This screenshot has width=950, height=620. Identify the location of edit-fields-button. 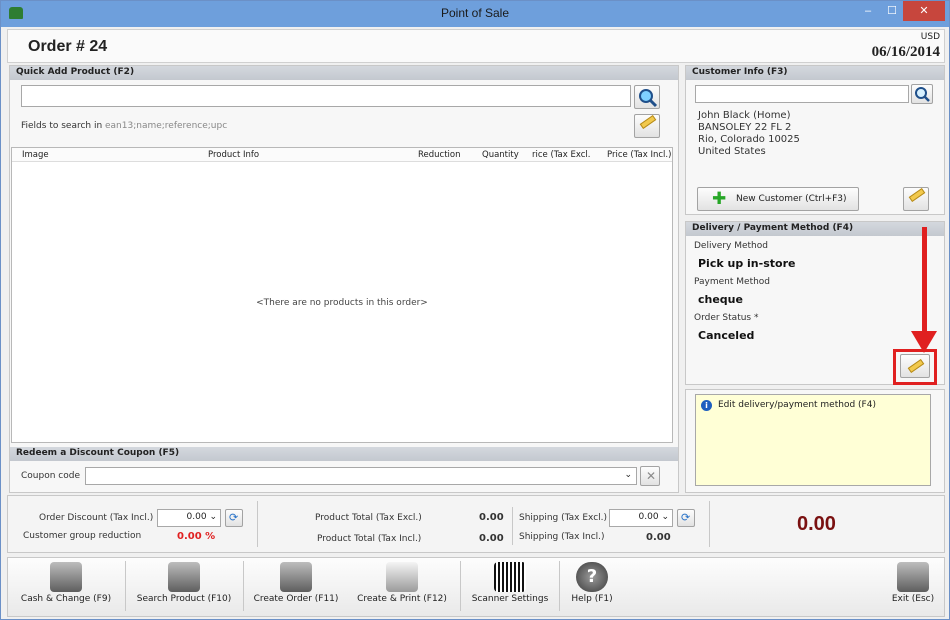
(647, 126).